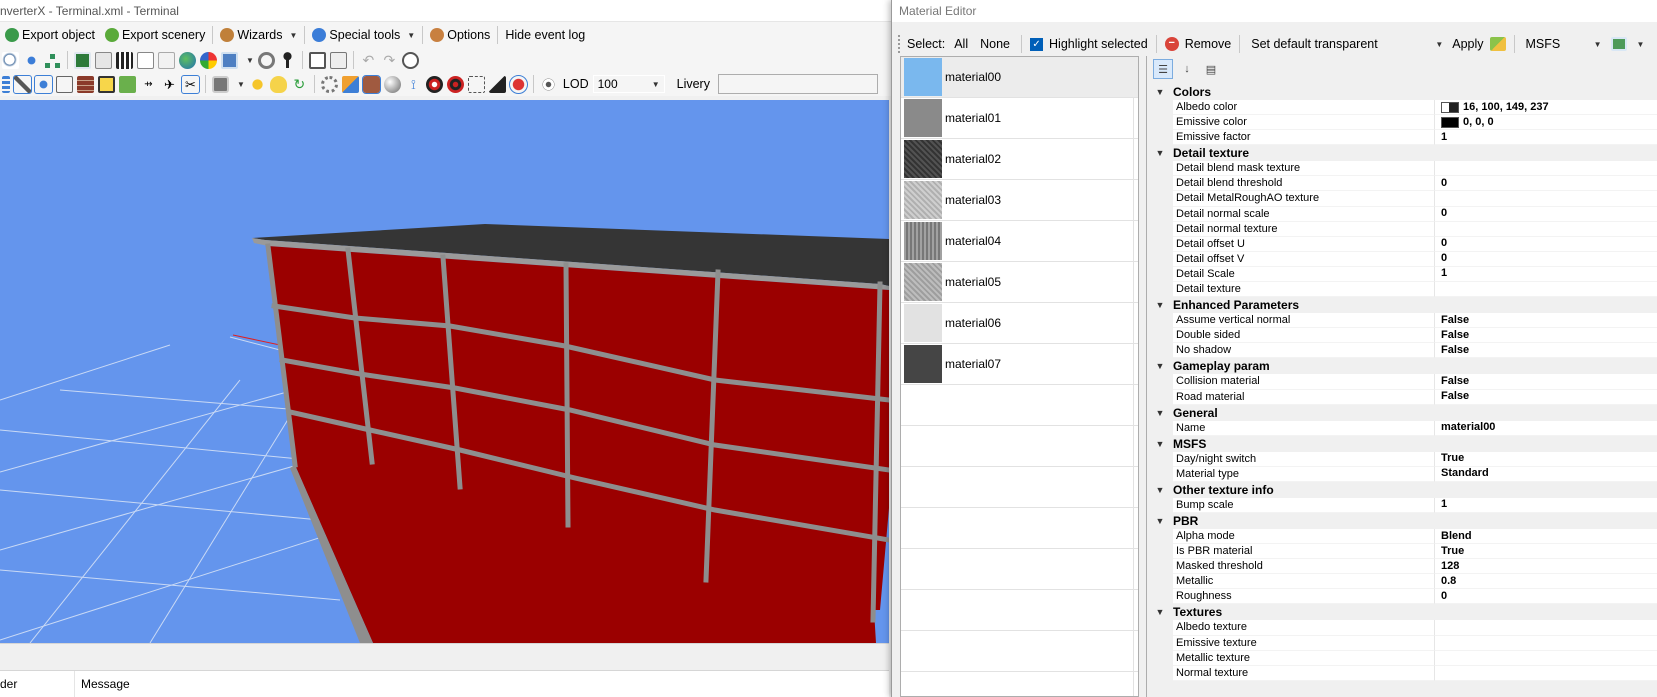  Describe the element at coordinates (266, 60) in the screenshot. I see `link-icon` at that location.